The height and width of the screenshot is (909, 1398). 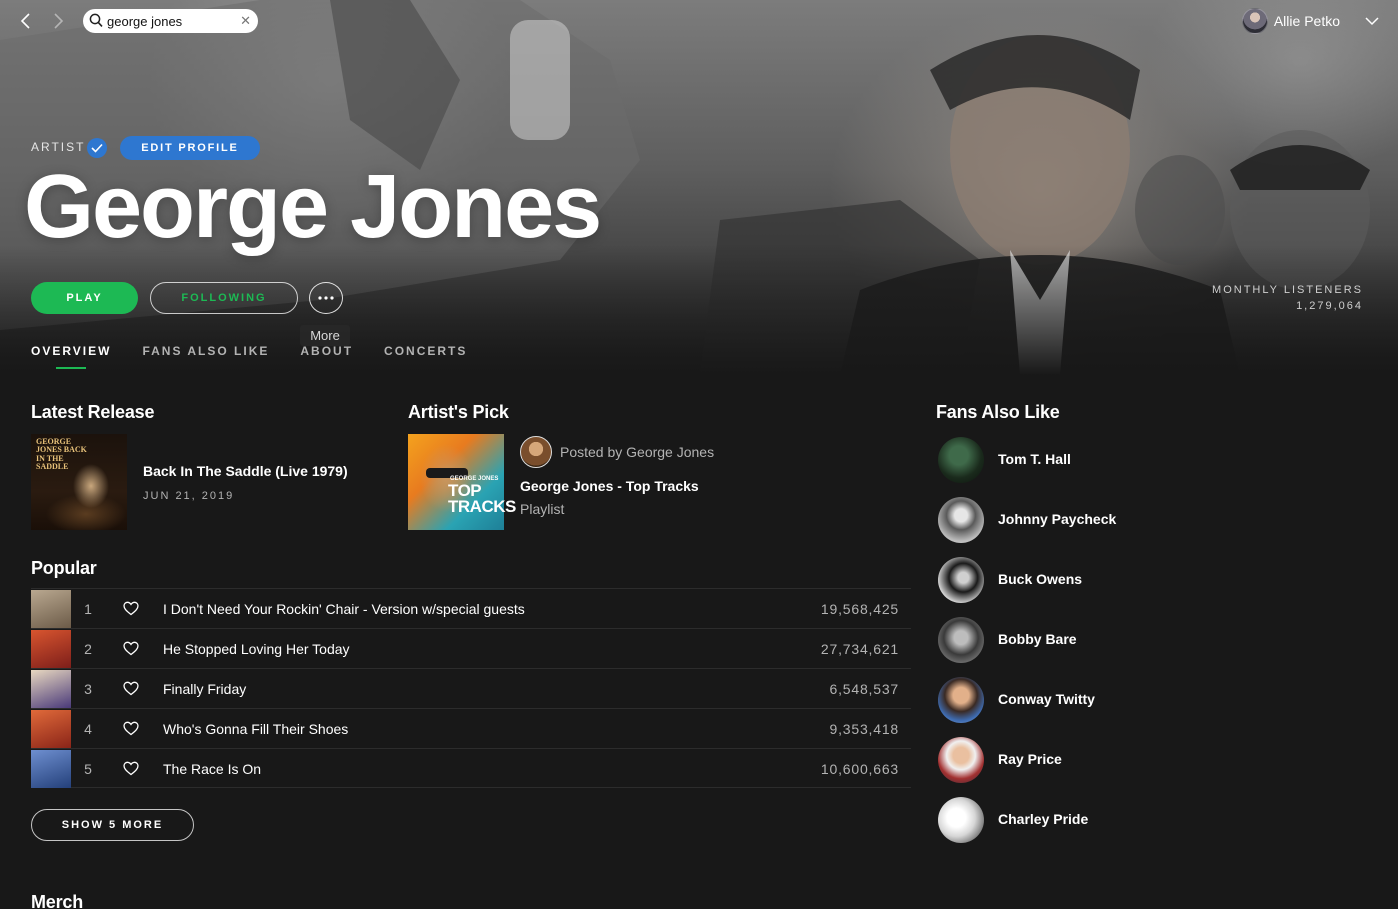 What do you see at coordinates (1088, 760) in the screenshot?
I see `related-artist-item: Ray Price` at bounding box center [1088, 760].